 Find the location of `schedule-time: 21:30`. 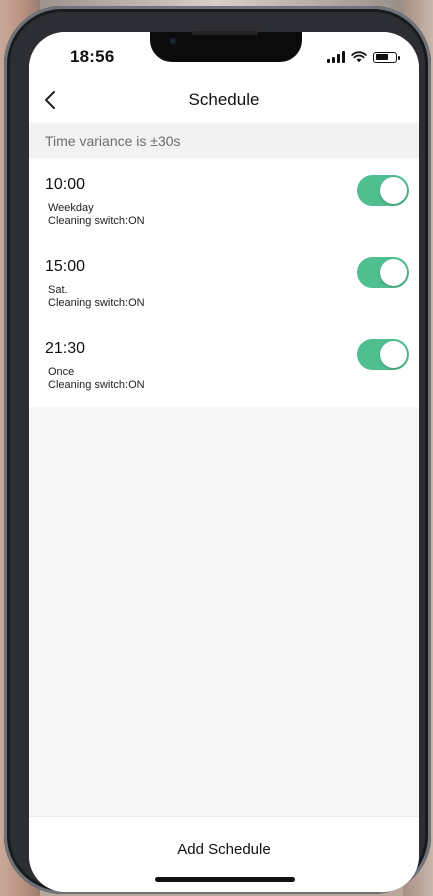

schedule-time: 21:30 is located at coordinates (65, 348).